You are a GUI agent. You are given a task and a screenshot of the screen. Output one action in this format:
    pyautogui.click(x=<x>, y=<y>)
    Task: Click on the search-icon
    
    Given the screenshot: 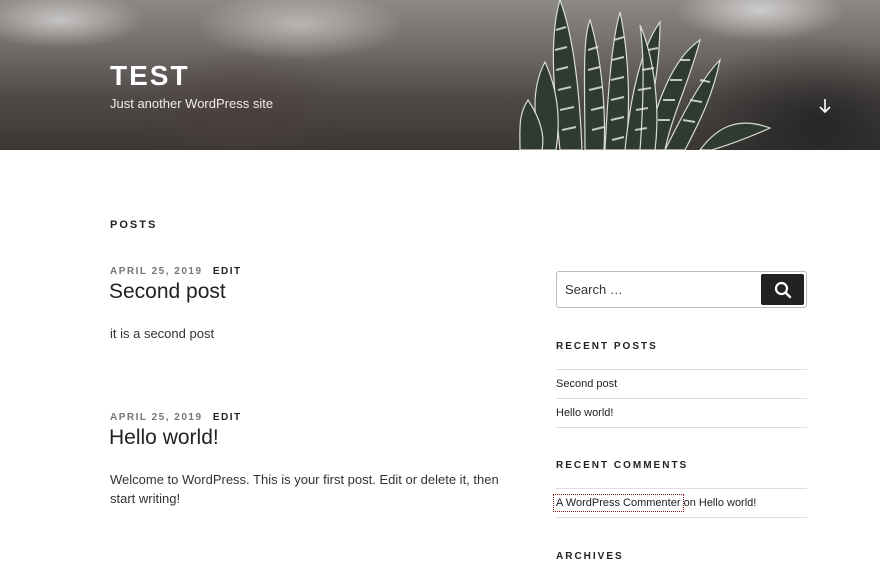 What is the action you would take?
    pyautogui.click(x=782, y=289)
    